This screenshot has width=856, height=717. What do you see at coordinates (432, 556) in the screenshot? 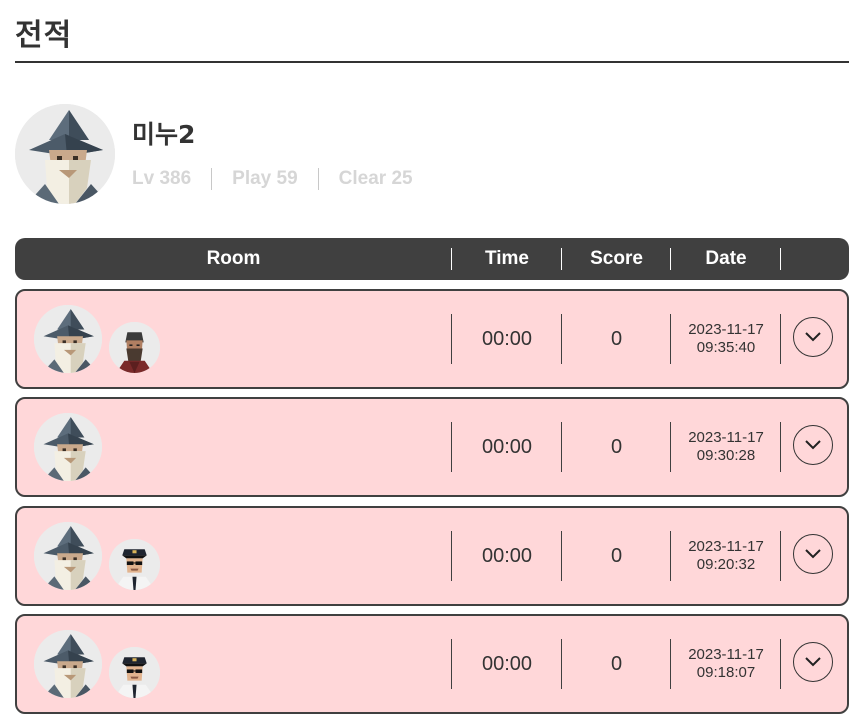
I see `table-row: 00:00 0 2023-11-17 09:20:32` at bounding box center [432, 556].